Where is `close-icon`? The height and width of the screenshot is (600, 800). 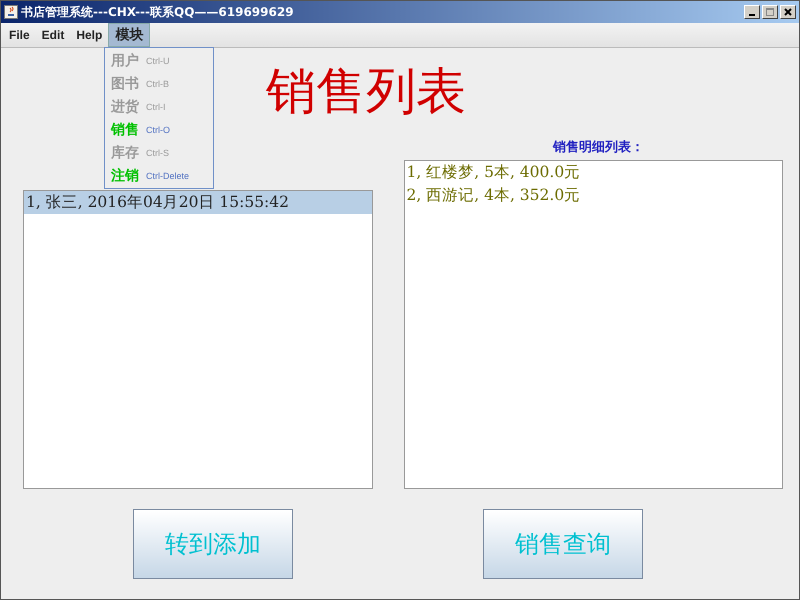 close-icon is located at coordinates (788, 12).